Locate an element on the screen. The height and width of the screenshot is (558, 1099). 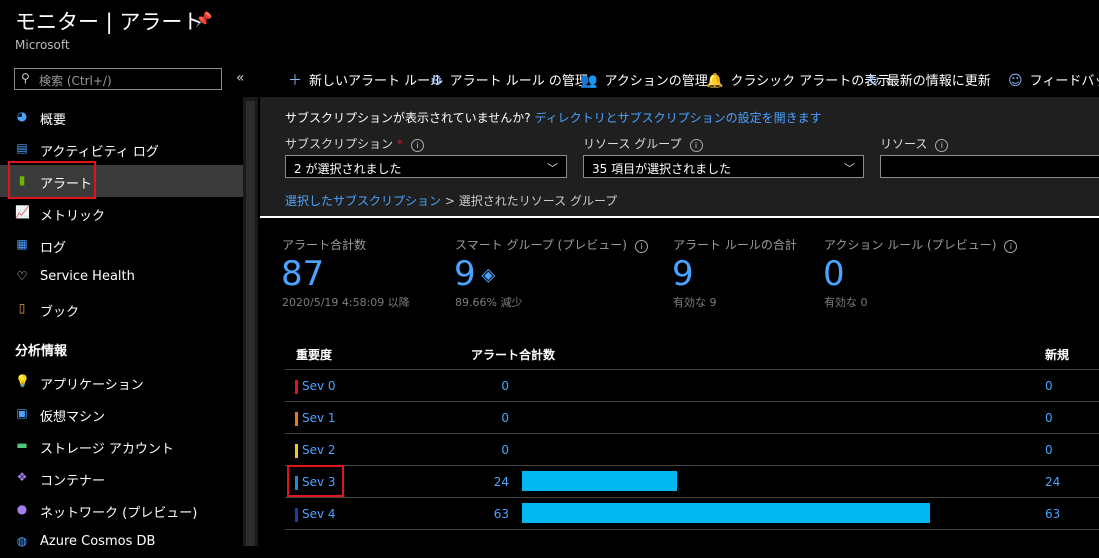
sidebar-item-logs: ▦ ログ is located at coordinates (121, 245).